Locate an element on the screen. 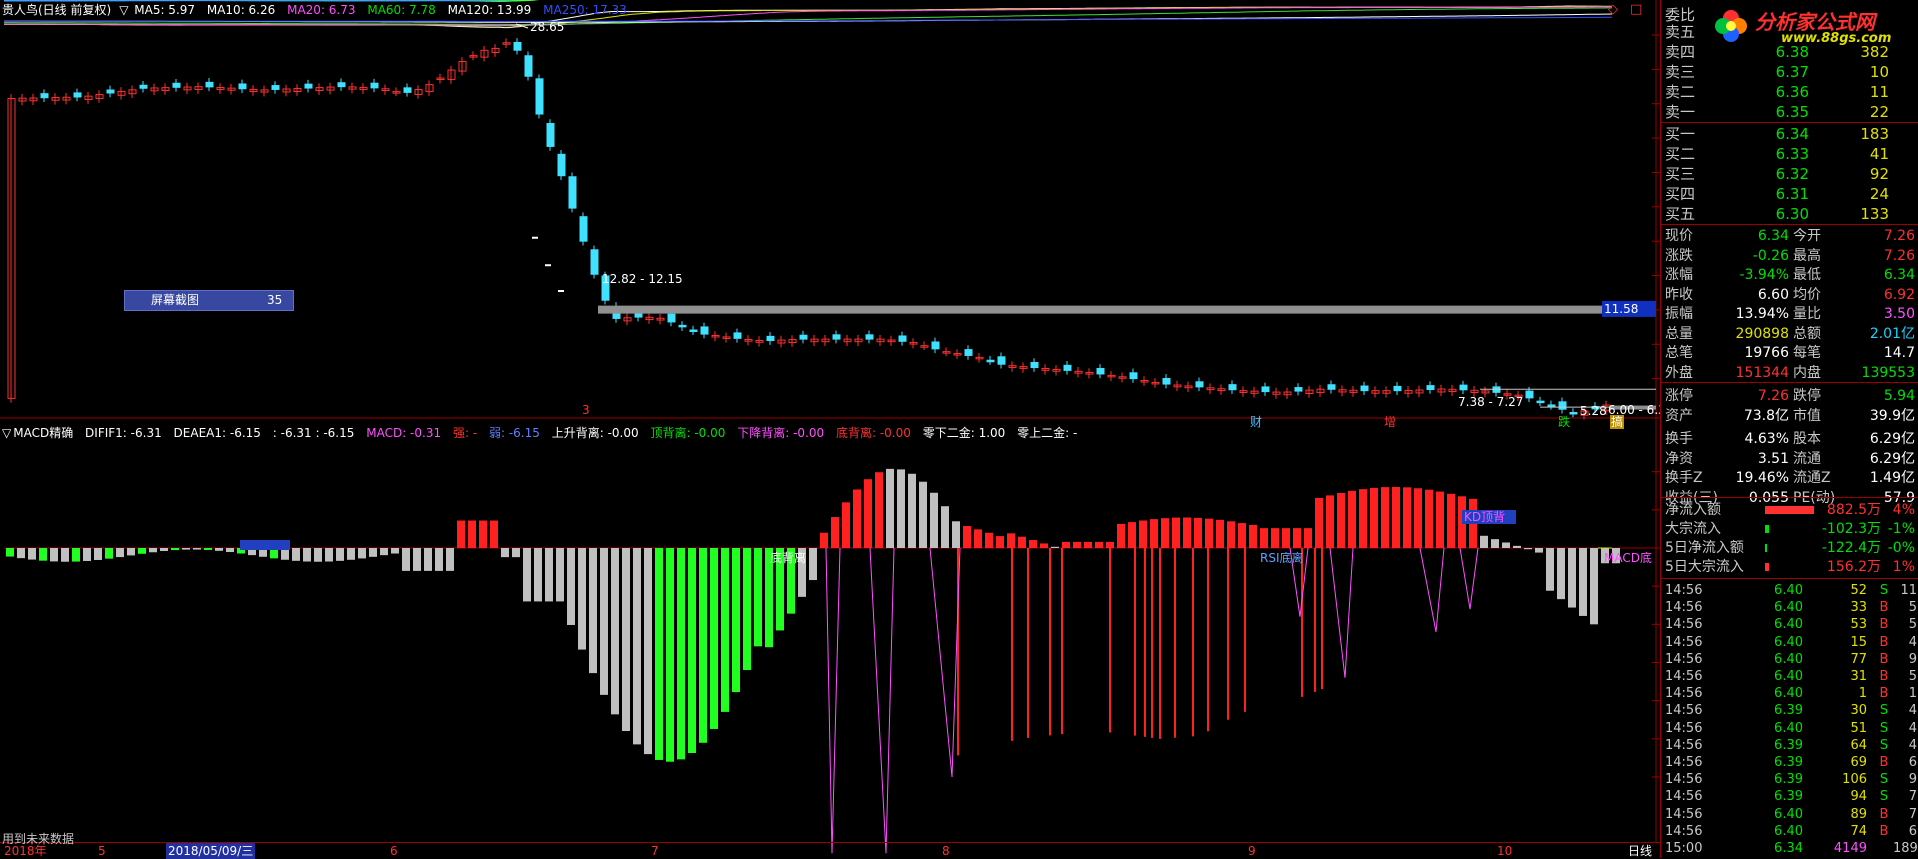 The width and height of the screenshot is (1918, 859). tick-row: 14:56 6.40 53 B 5 is located at coordinates (1789, 624).